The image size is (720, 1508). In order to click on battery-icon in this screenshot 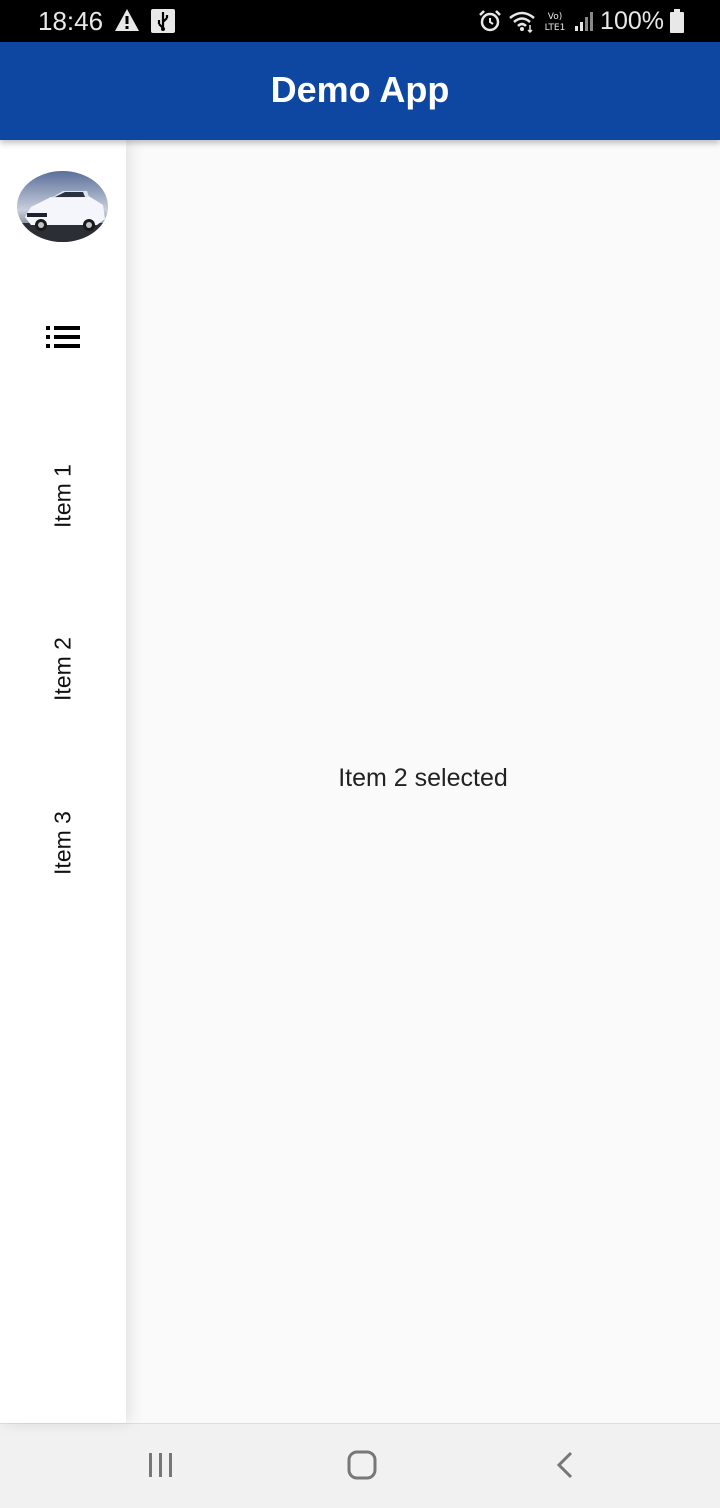, I will do `click(677, 21)`.